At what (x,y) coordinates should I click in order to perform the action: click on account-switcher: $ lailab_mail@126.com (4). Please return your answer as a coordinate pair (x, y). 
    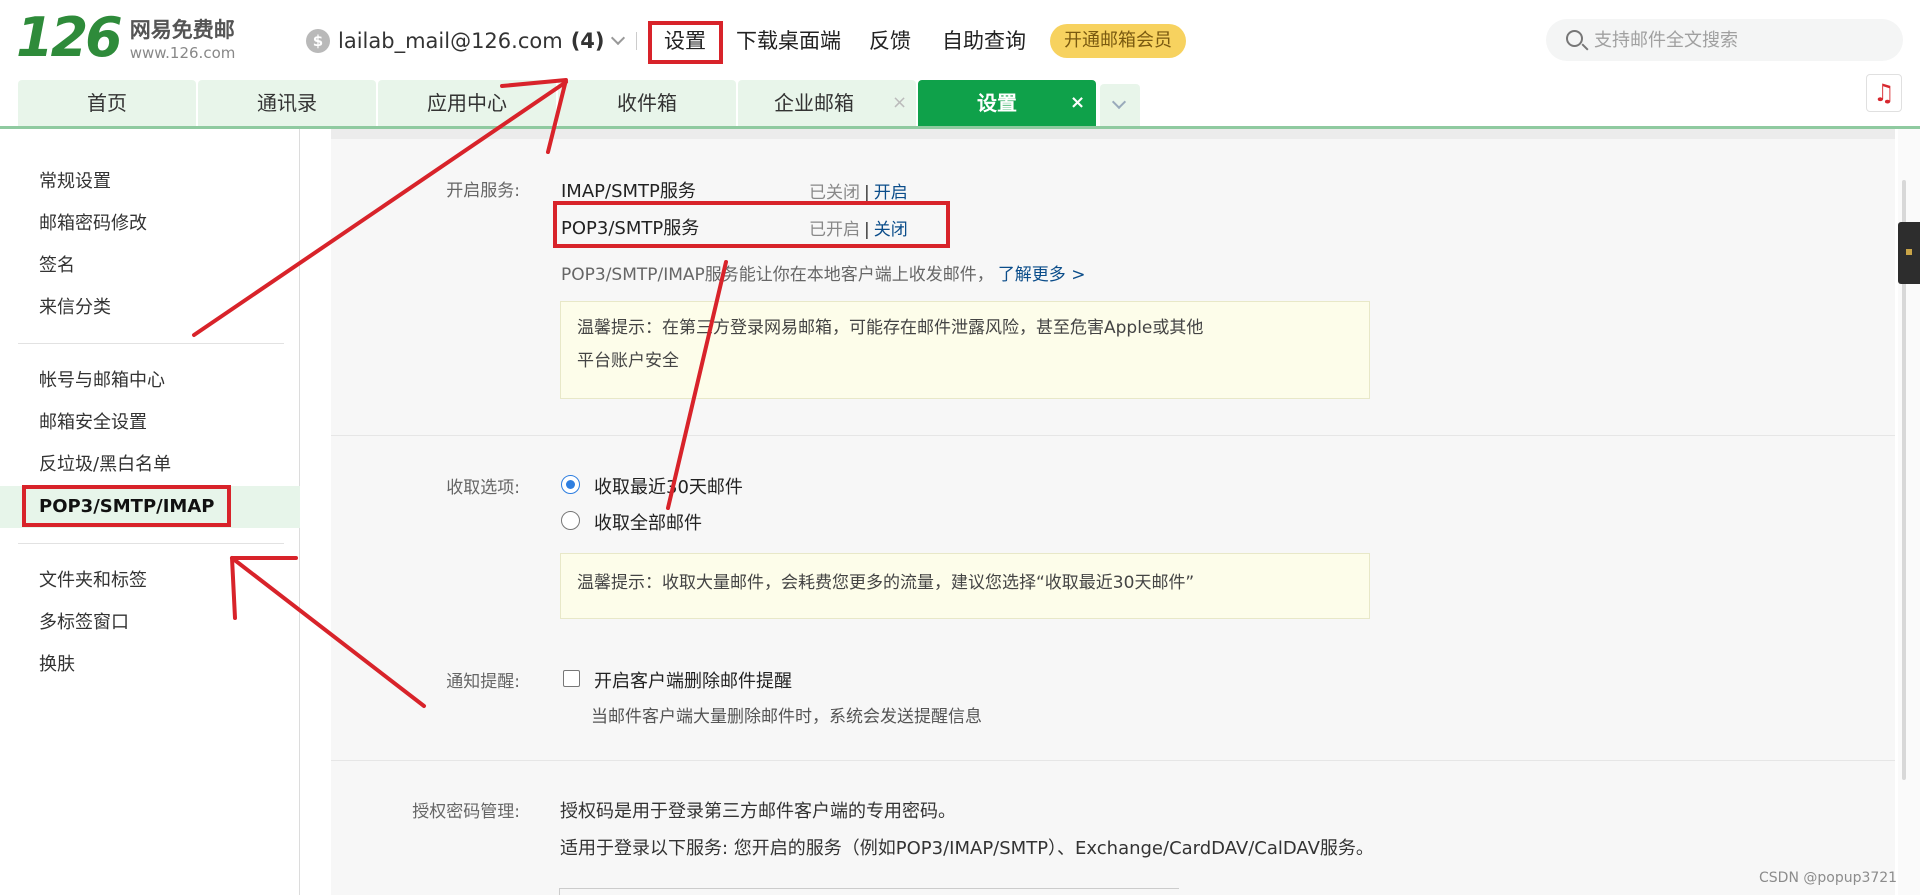
    Looking at the image, I should click on (465, 41).